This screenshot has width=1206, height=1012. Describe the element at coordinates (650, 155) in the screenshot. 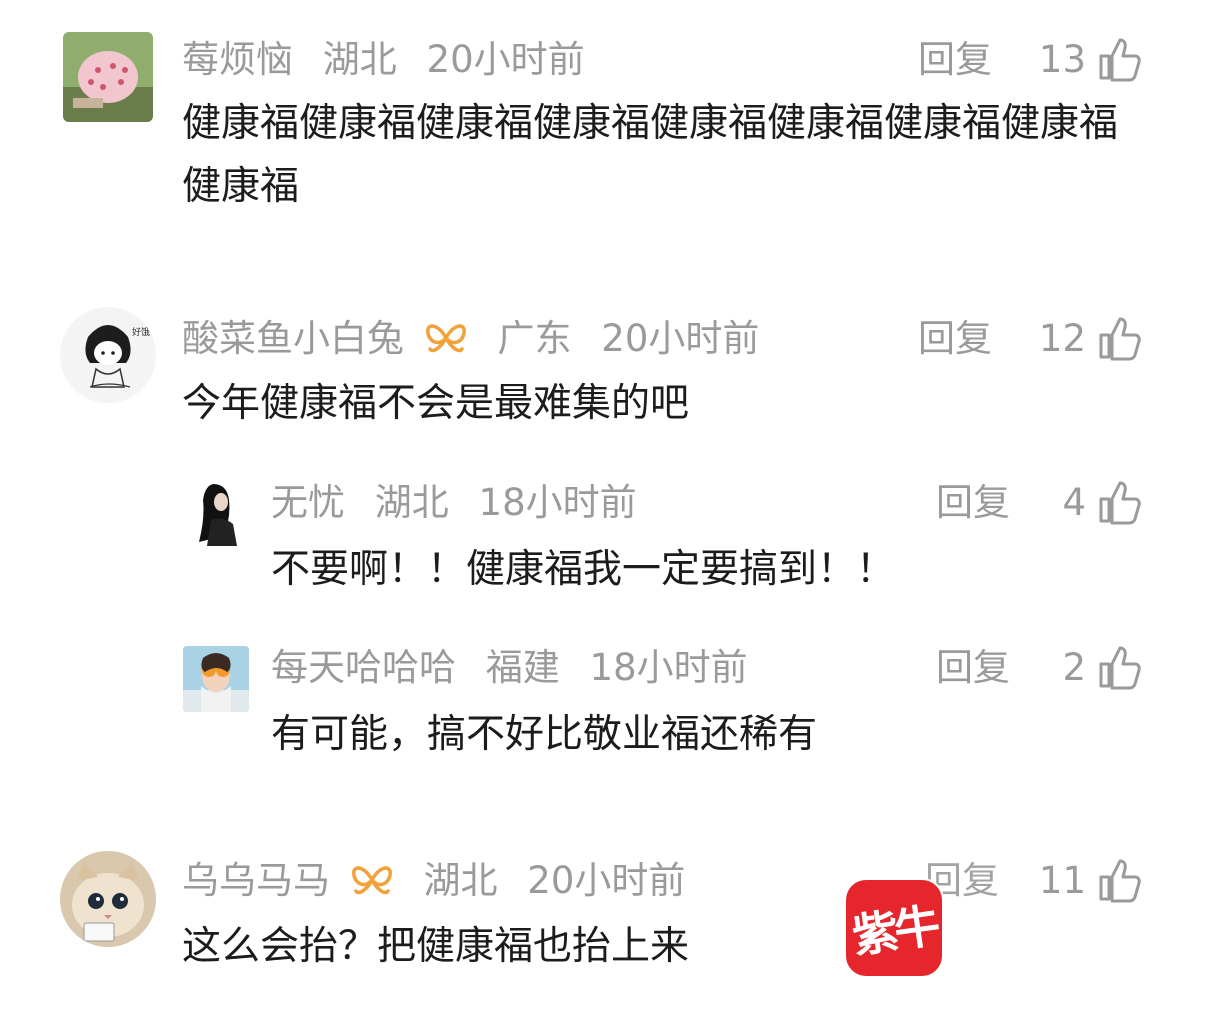

I see `comment-text: 健康福健康福健康福健康福健康福健康福健康福健康福健康福` at that location.